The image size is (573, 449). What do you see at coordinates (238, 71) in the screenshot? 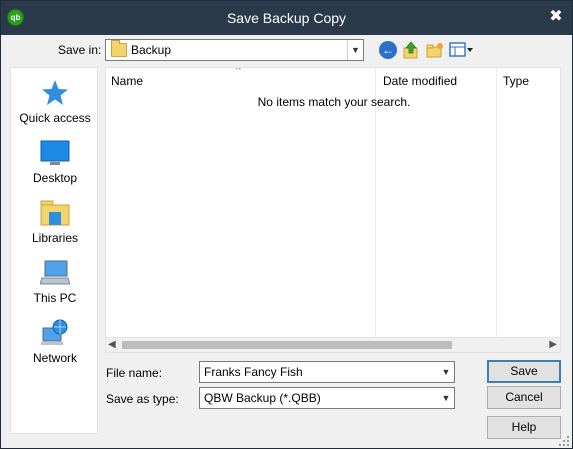
I see `sort-caret-icon: ^` at bounding box center [238, 71].